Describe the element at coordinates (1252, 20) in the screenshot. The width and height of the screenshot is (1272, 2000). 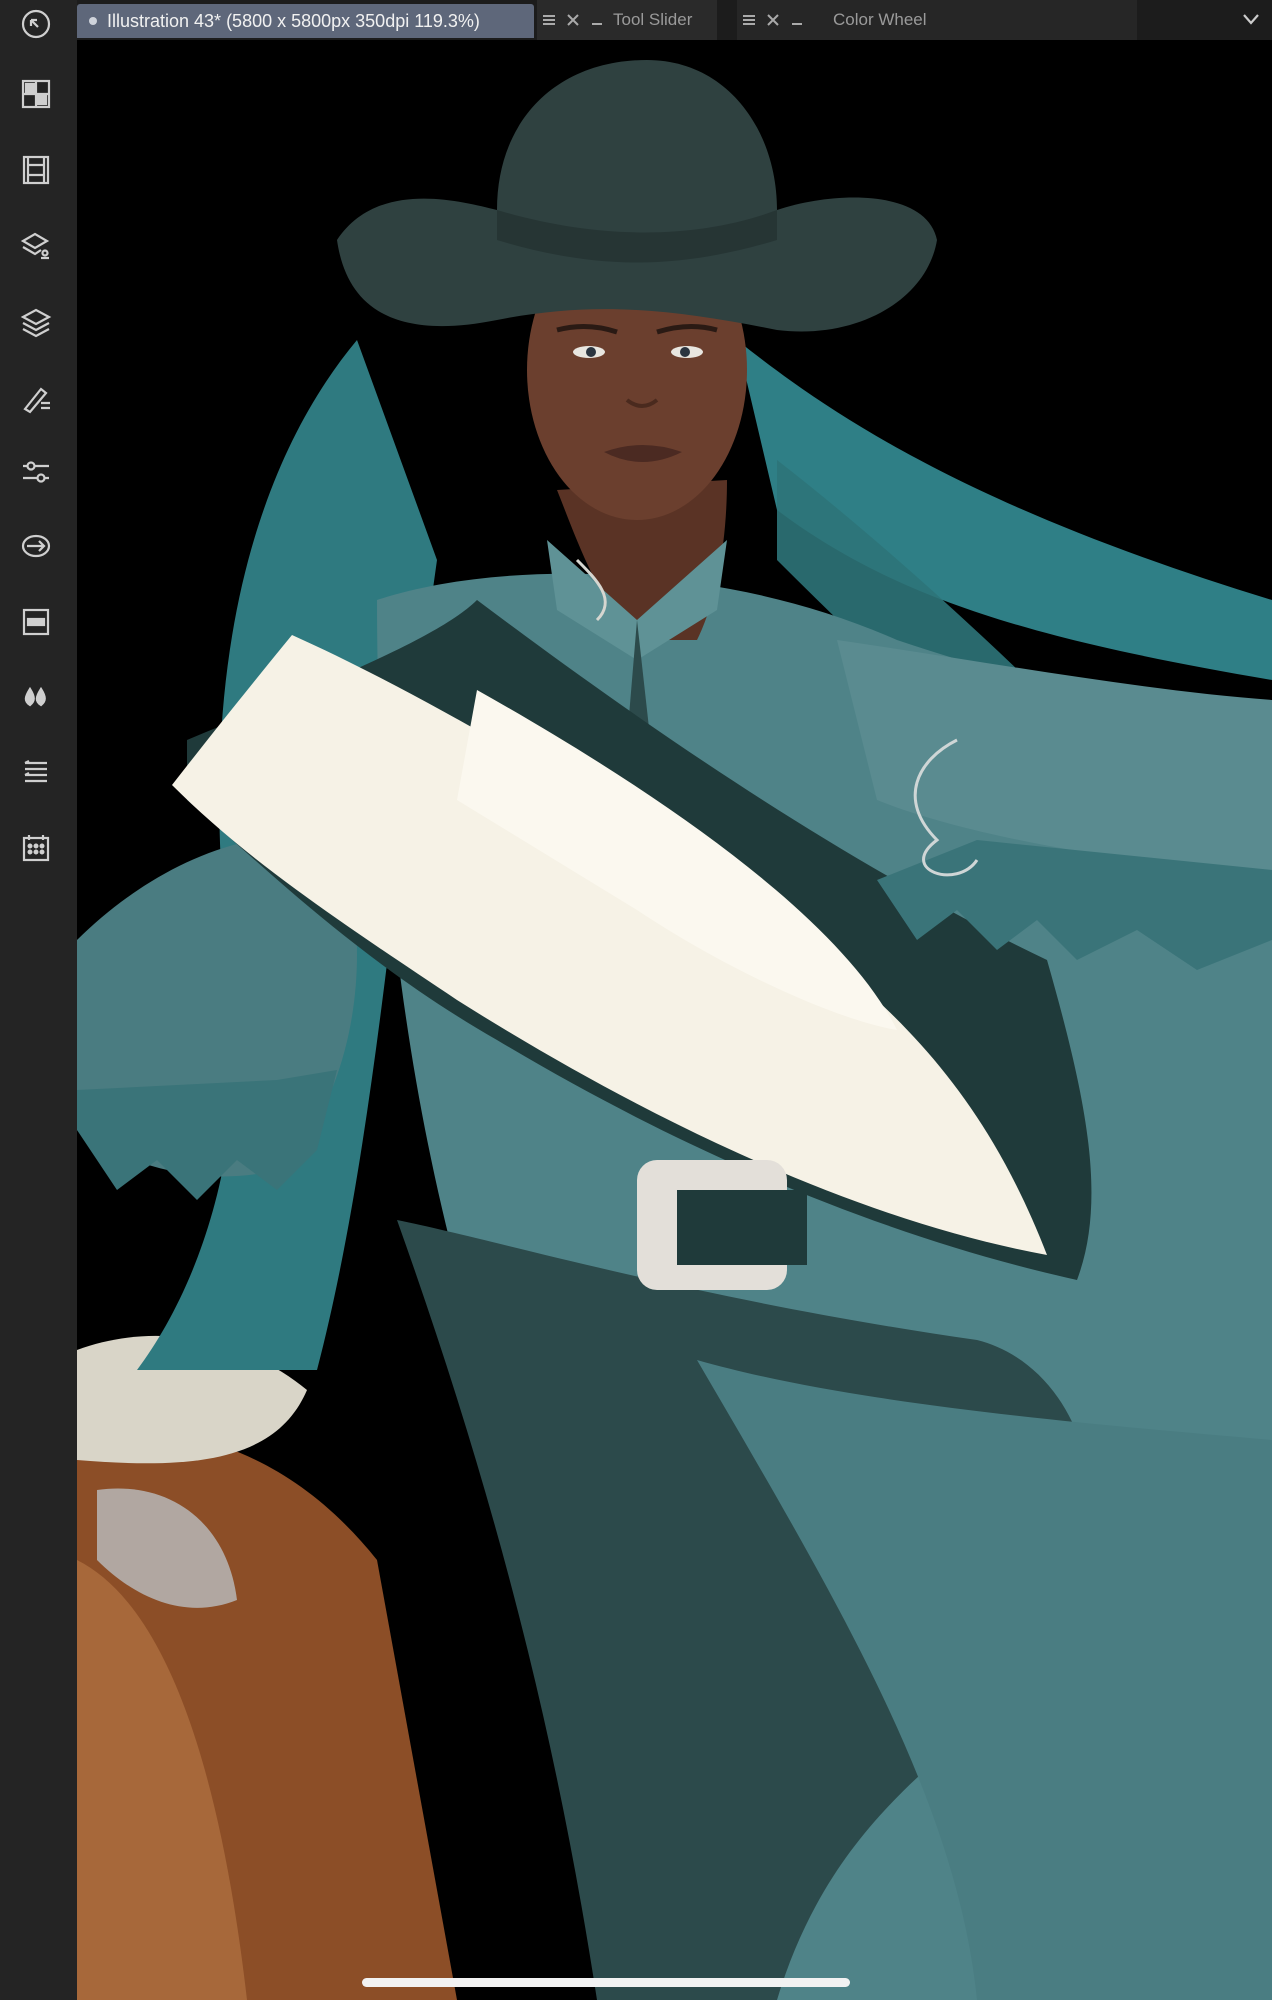
I see `chevron-down-icon` at that location.